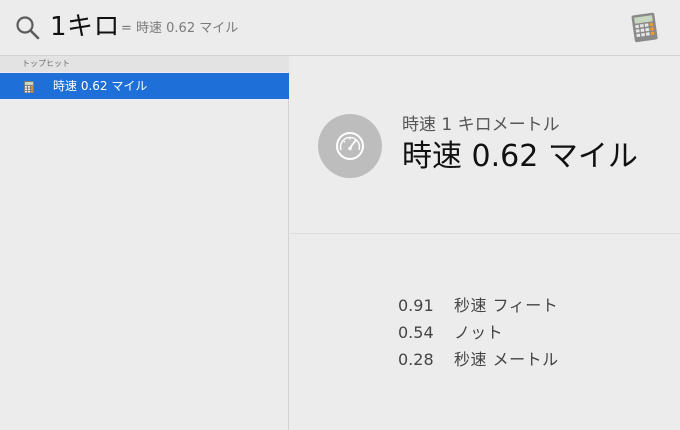  What do you see at coordinates (481, 125) in the screenshot?
I see `conversion-source: 時速 1 キロメートル` at bounding box center [481, 125].